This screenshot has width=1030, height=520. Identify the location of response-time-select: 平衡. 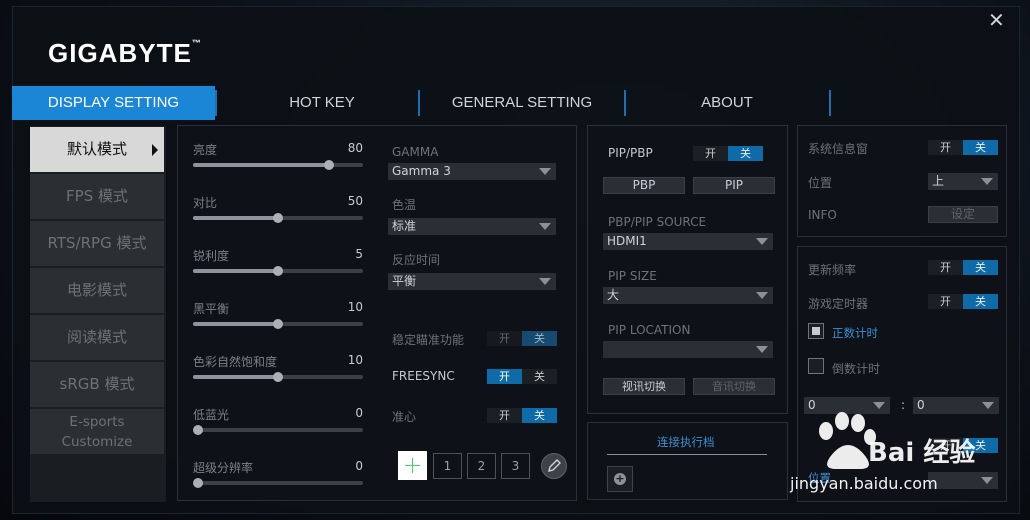
(472, 281).